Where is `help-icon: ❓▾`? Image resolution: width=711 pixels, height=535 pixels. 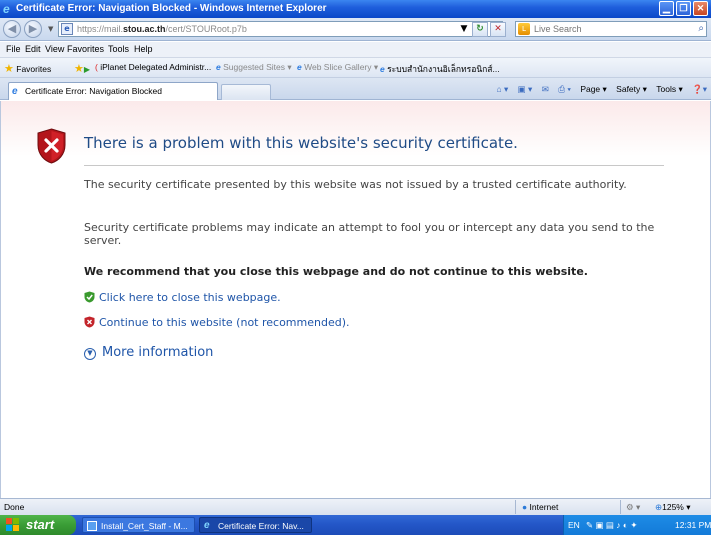 help-icon: ❓▾ is located at coordinates (699, 89).